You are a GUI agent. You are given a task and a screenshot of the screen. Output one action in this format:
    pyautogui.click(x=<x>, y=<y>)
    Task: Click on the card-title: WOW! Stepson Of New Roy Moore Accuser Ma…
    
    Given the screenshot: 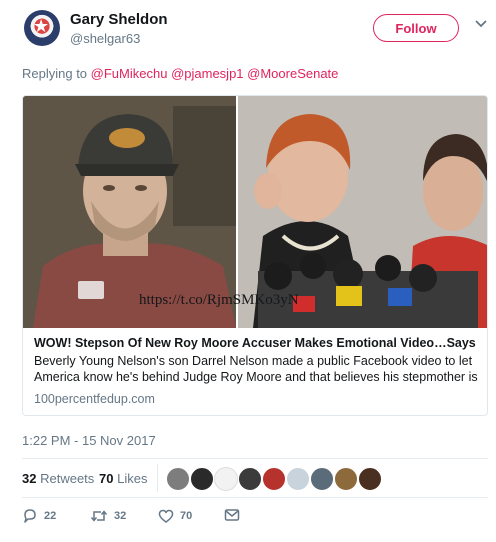 What is the action you would take?
    pyautogui.click(x=256, y=343)
    